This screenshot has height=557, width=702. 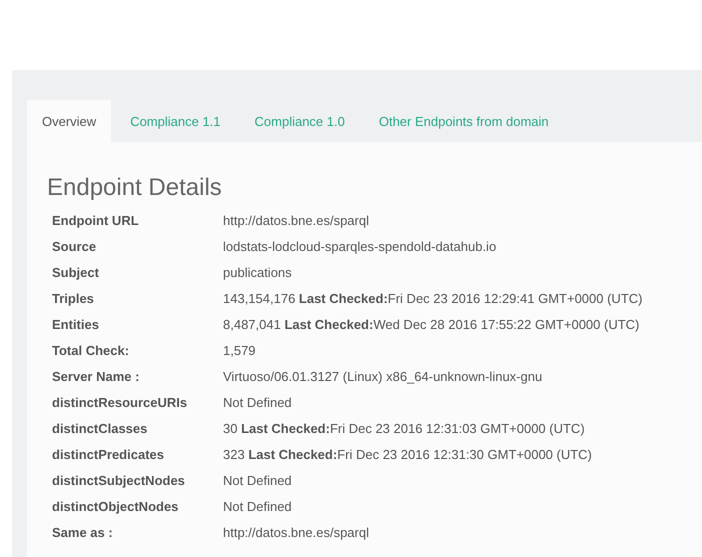 What do you see at coordinates (75, 325) in the screenshot?
I see `field-label: Entities` at bounding box center [75, 325].